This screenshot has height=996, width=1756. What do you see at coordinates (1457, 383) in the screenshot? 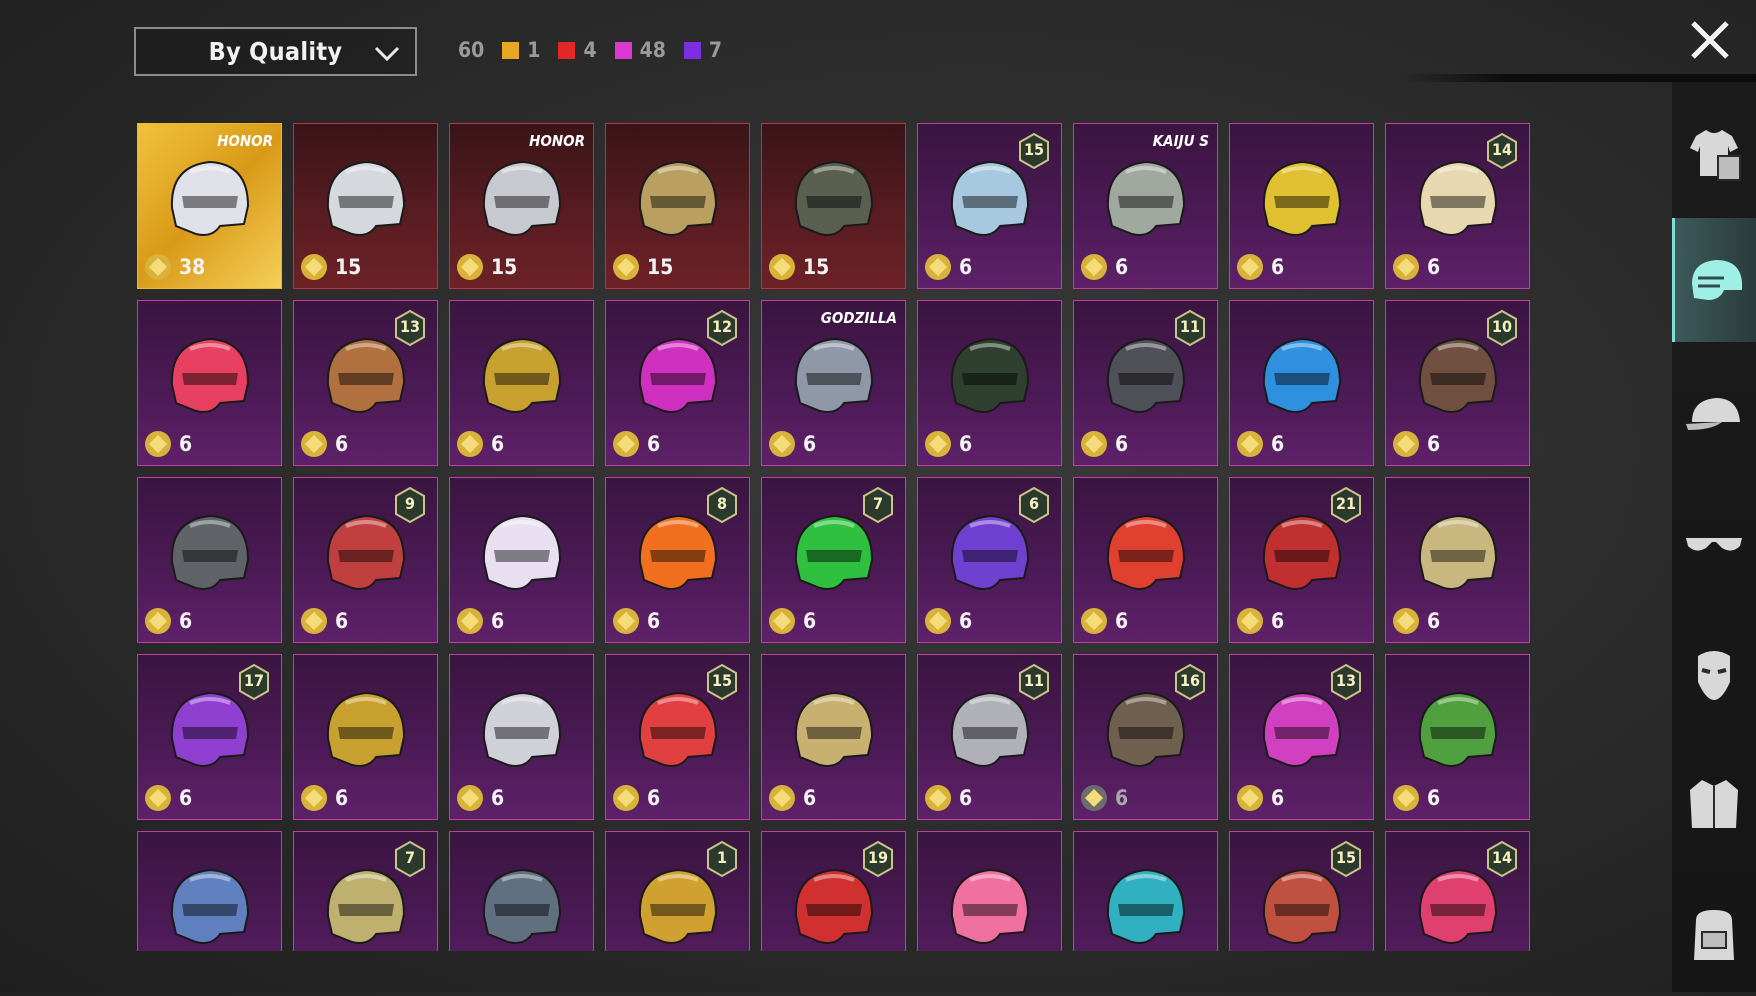
I see `helmet-card: 10 6` at bounding box center [1457, 383].